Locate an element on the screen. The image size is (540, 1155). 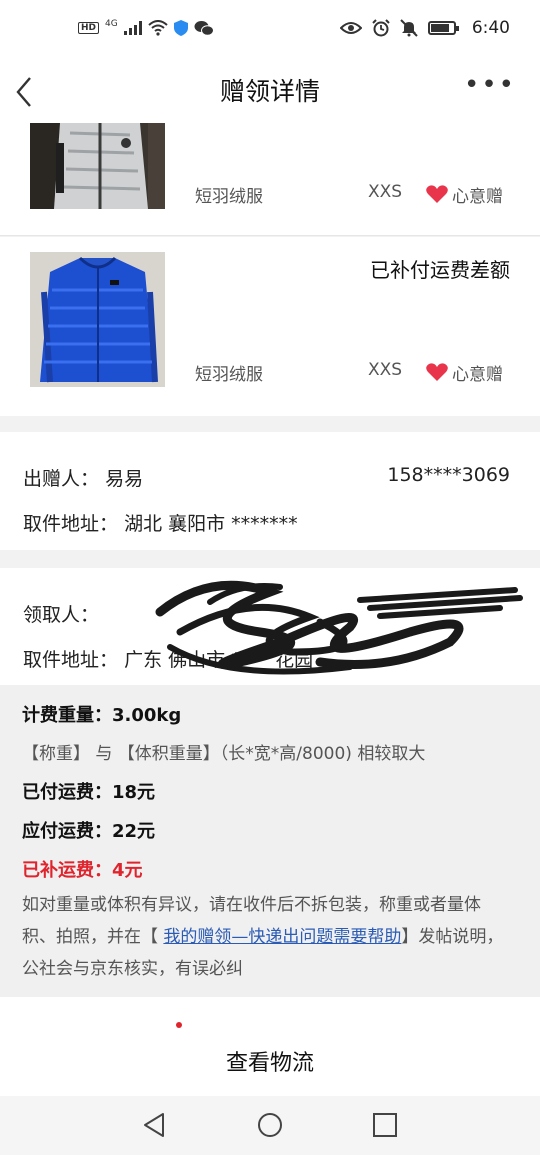
alarm-icon is located at coordinates (381, 28).